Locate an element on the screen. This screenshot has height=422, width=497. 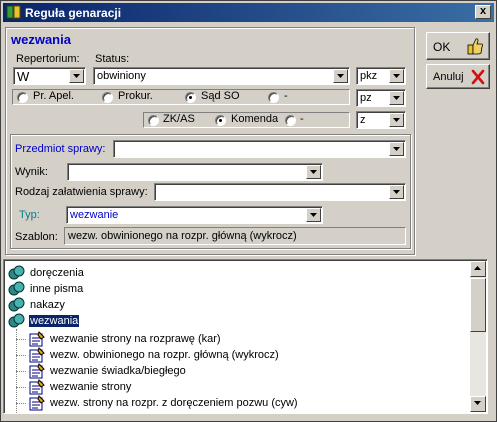
radio-prokur is located at coordinates (107, 97).